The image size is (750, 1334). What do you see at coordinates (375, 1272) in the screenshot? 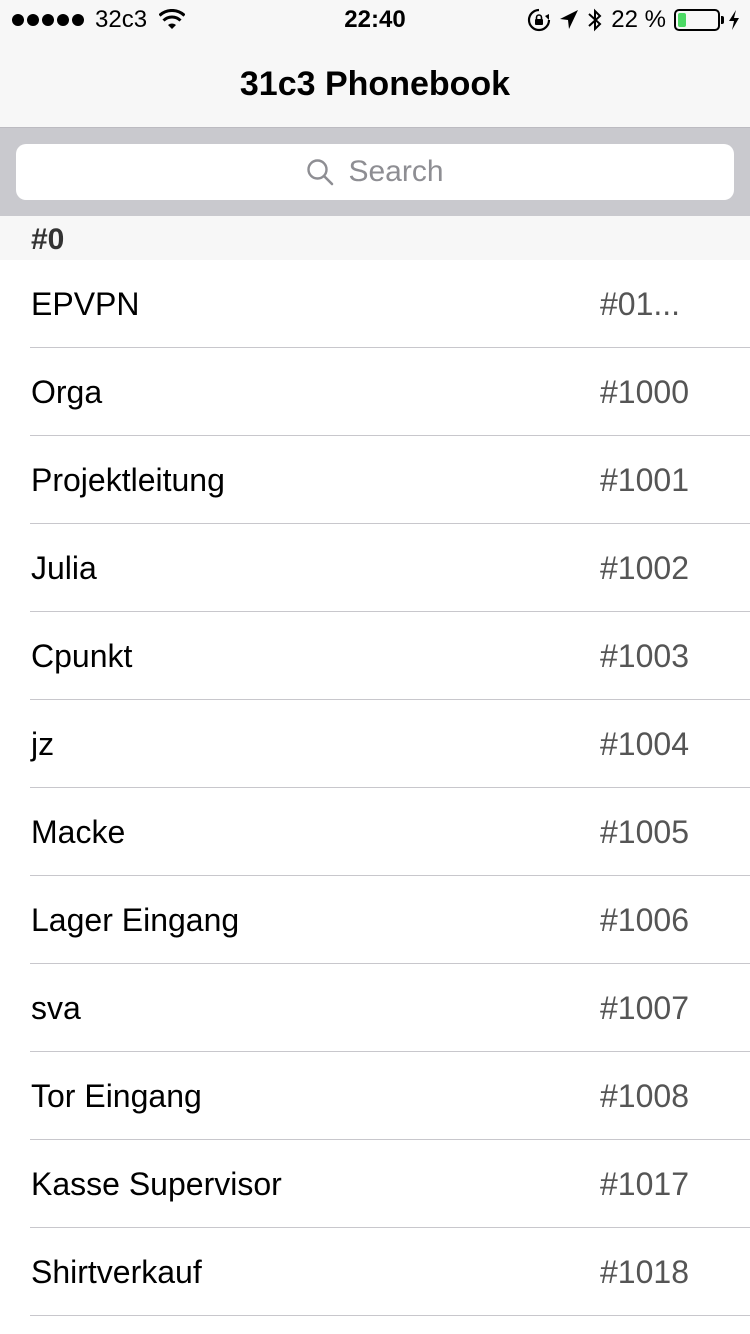
I see `list-item: Shirtverkauf #1018` at bounding box center [375, 1272].